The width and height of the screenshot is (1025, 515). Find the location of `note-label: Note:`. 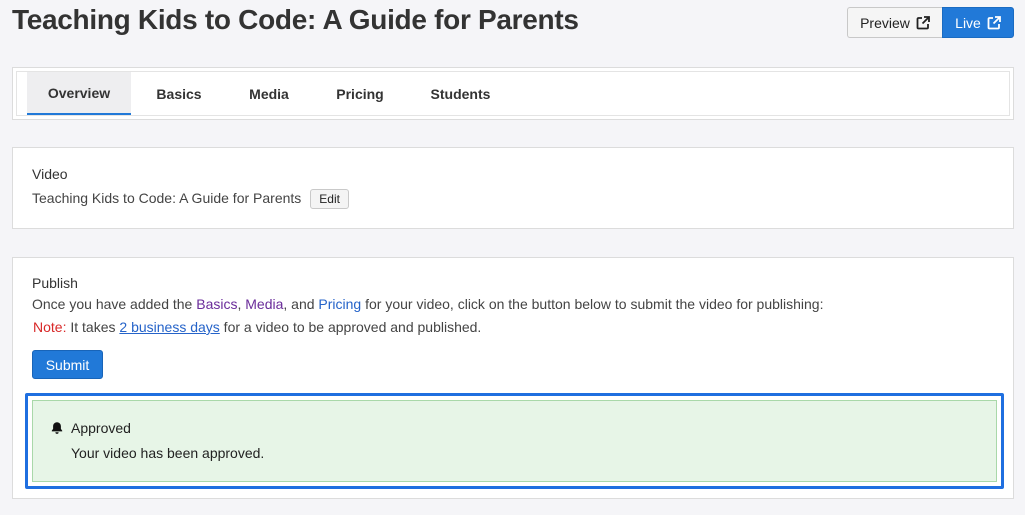

note-label: Note: is located at coordinates (50, 327).